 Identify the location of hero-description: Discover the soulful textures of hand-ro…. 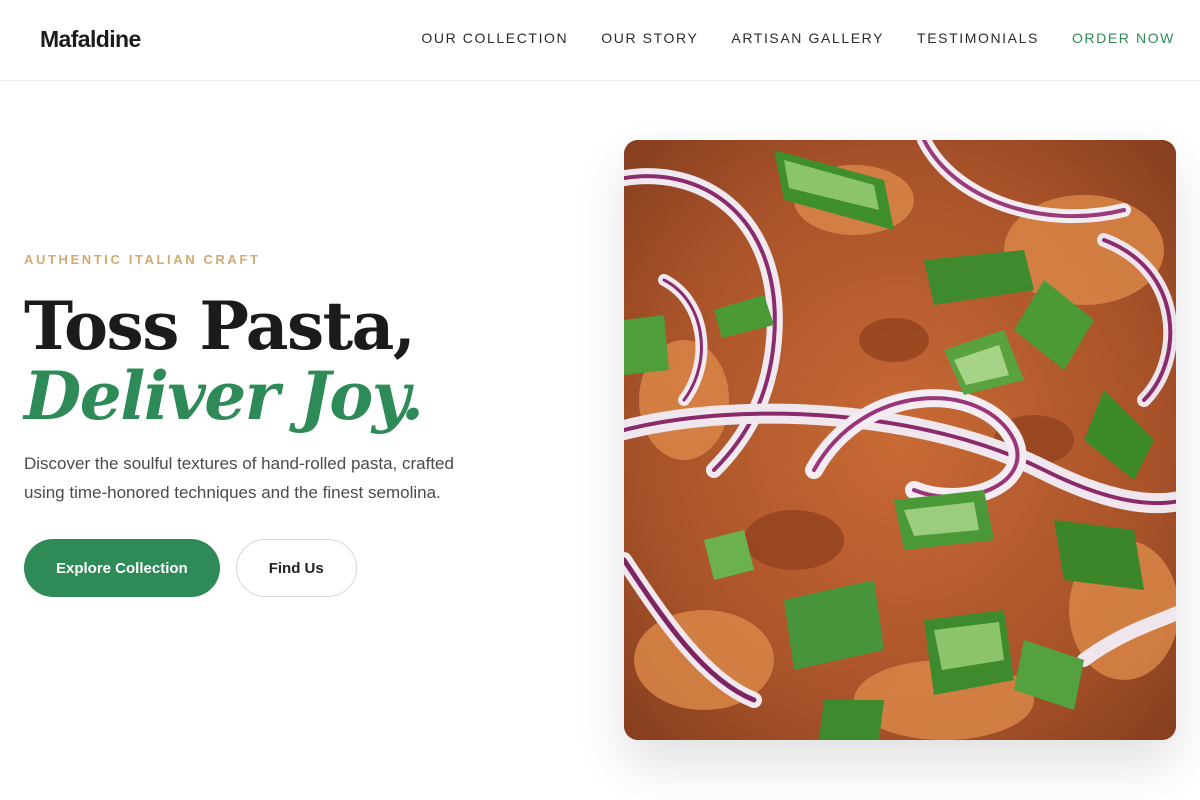
(239, 478).